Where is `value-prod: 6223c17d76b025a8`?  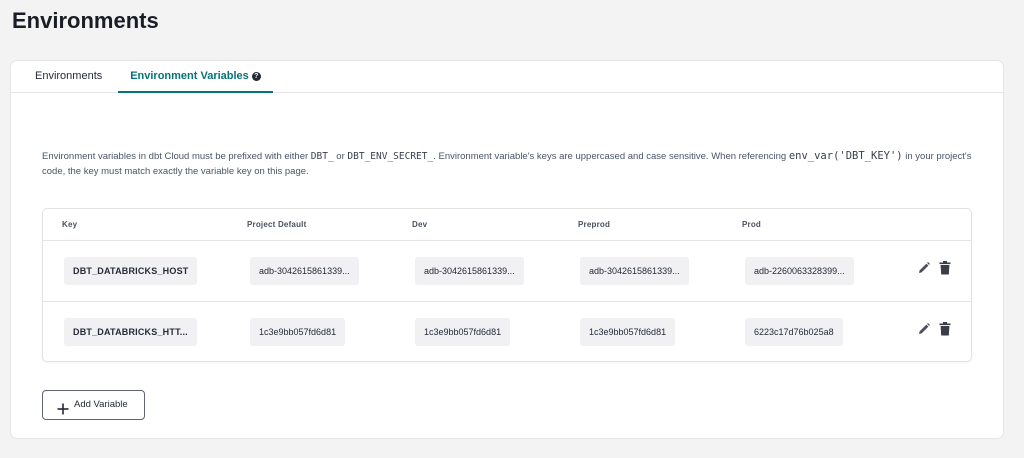
value-prod: 6223c17d76b025a8 is located at coordinates (794, 332).